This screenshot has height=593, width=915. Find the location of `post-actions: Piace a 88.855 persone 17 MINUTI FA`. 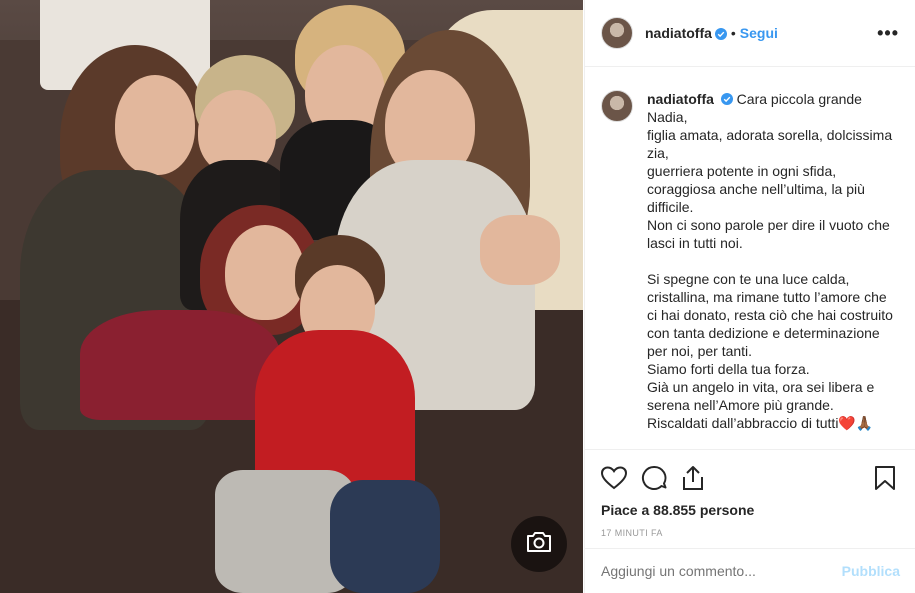

post-actions: Piace a 88.855 persone 17 MINUTI FA is located at coordinates (750, 493).